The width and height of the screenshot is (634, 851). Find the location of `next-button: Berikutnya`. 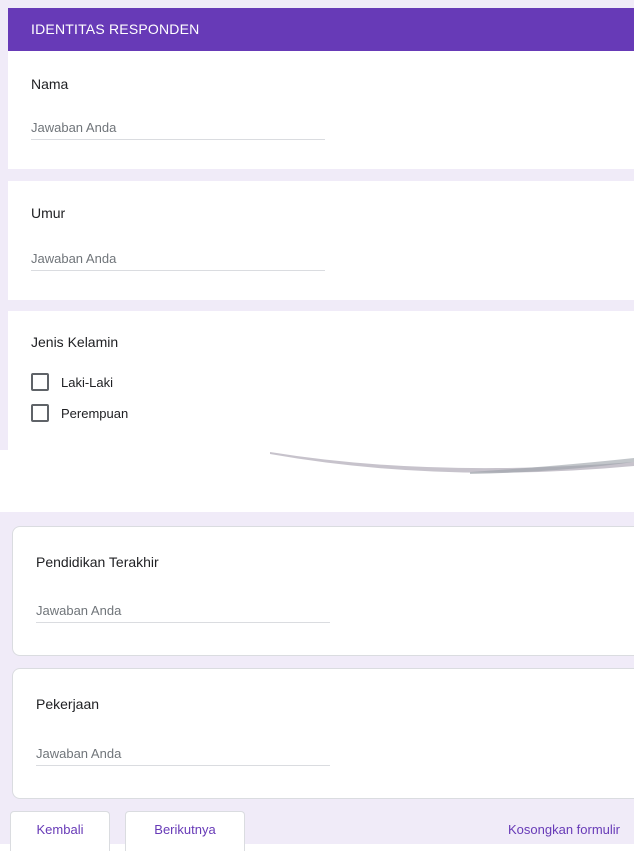

next-button: Berikutnya is located at coordinates (185, 831).